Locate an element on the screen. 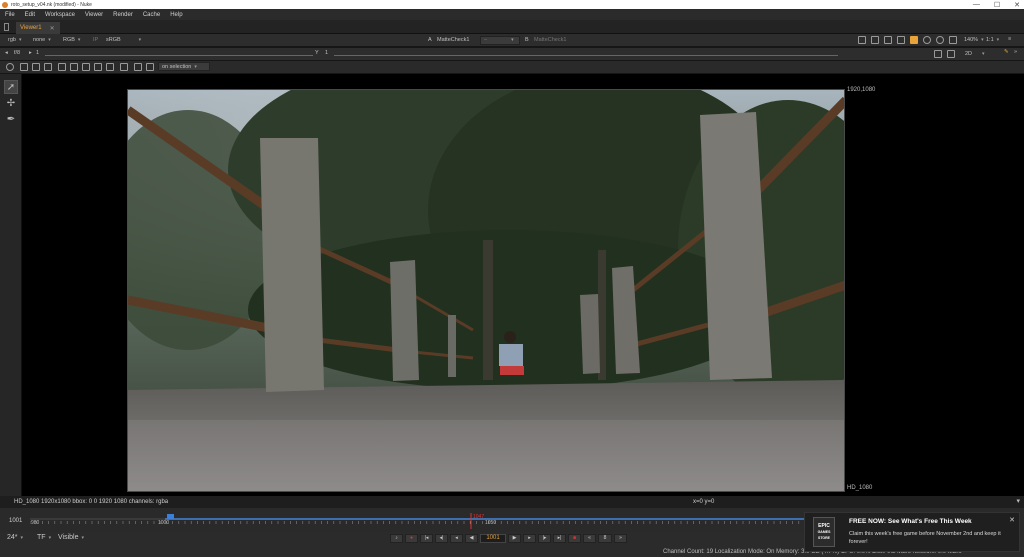  current-frame-field: 1001 is located at coordinates (493, 538).